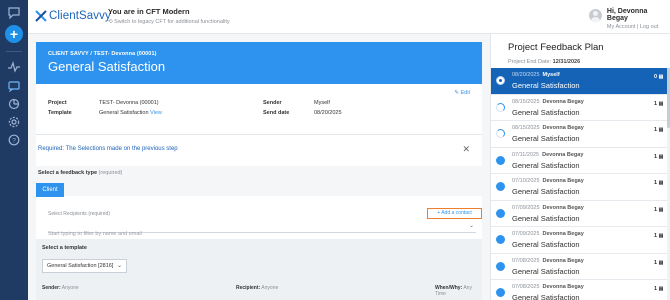  I want to click on chevron-down-icon: ⌄, so click(471, 225).